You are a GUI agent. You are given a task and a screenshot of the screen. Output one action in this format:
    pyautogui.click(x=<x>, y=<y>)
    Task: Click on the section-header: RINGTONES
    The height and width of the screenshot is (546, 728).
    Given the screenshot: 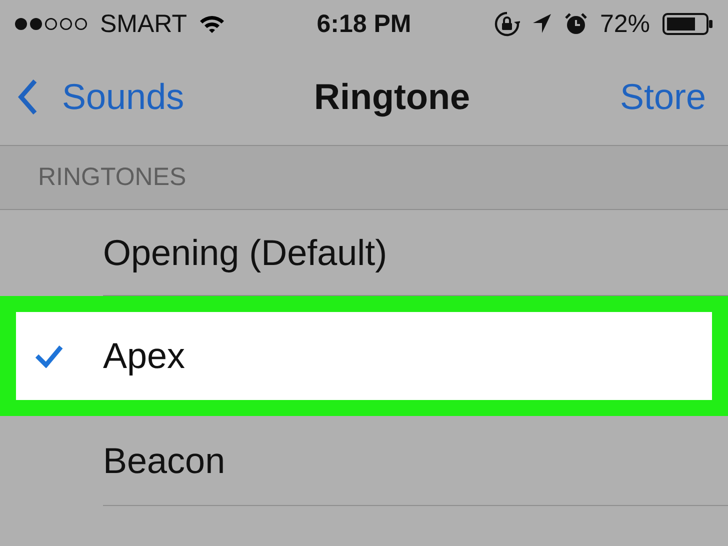 What is the action you would take?
    pyautogui.click(x=112, y=177)
    